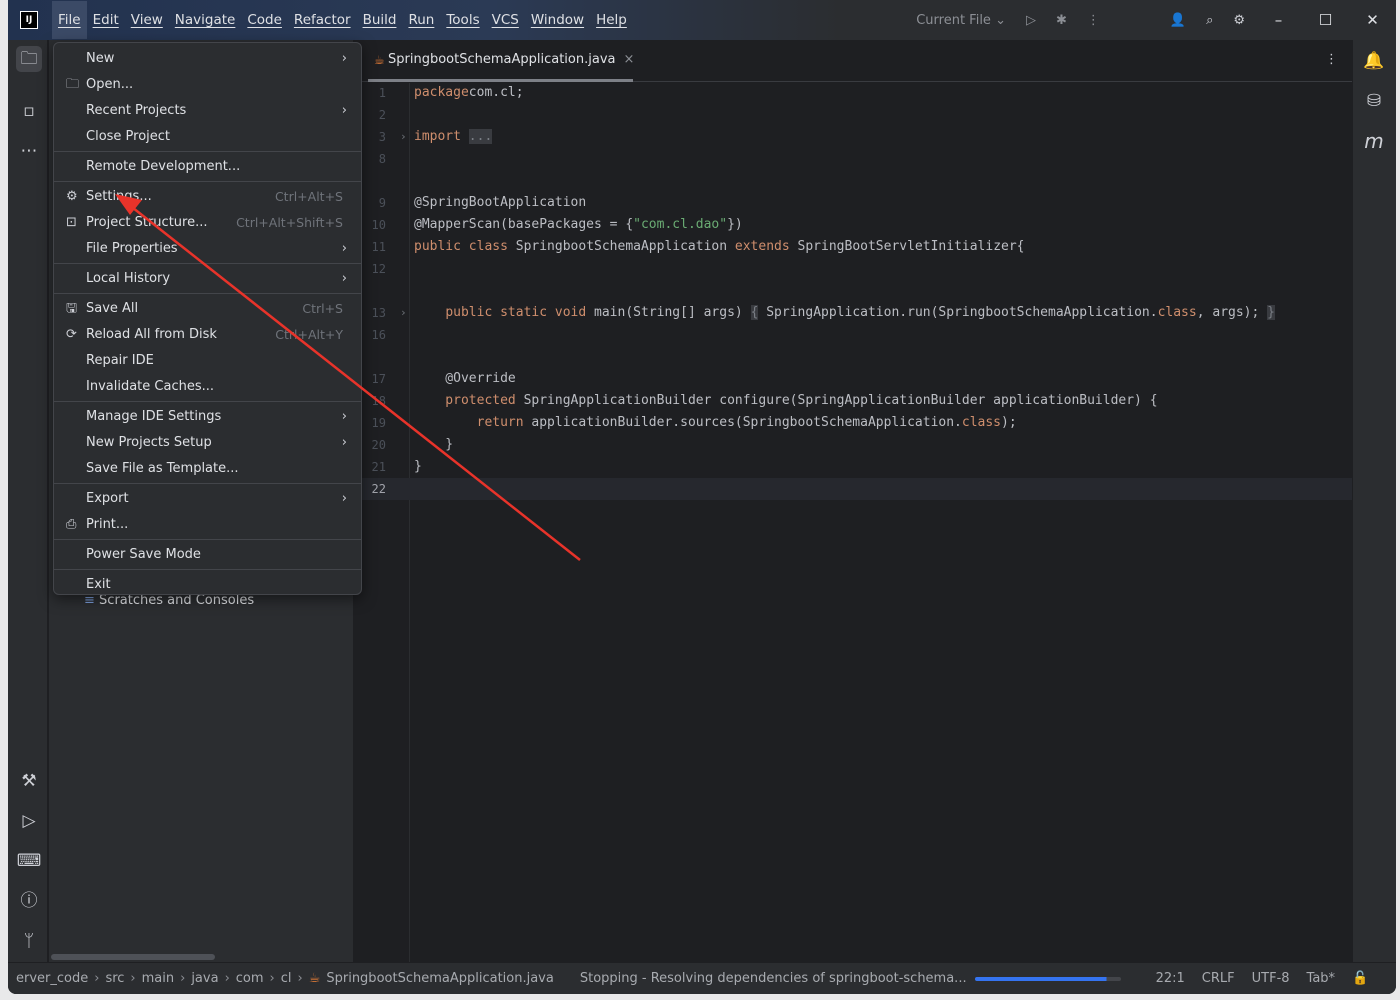  I want to click on menu-run: Run, so click(421, 20).